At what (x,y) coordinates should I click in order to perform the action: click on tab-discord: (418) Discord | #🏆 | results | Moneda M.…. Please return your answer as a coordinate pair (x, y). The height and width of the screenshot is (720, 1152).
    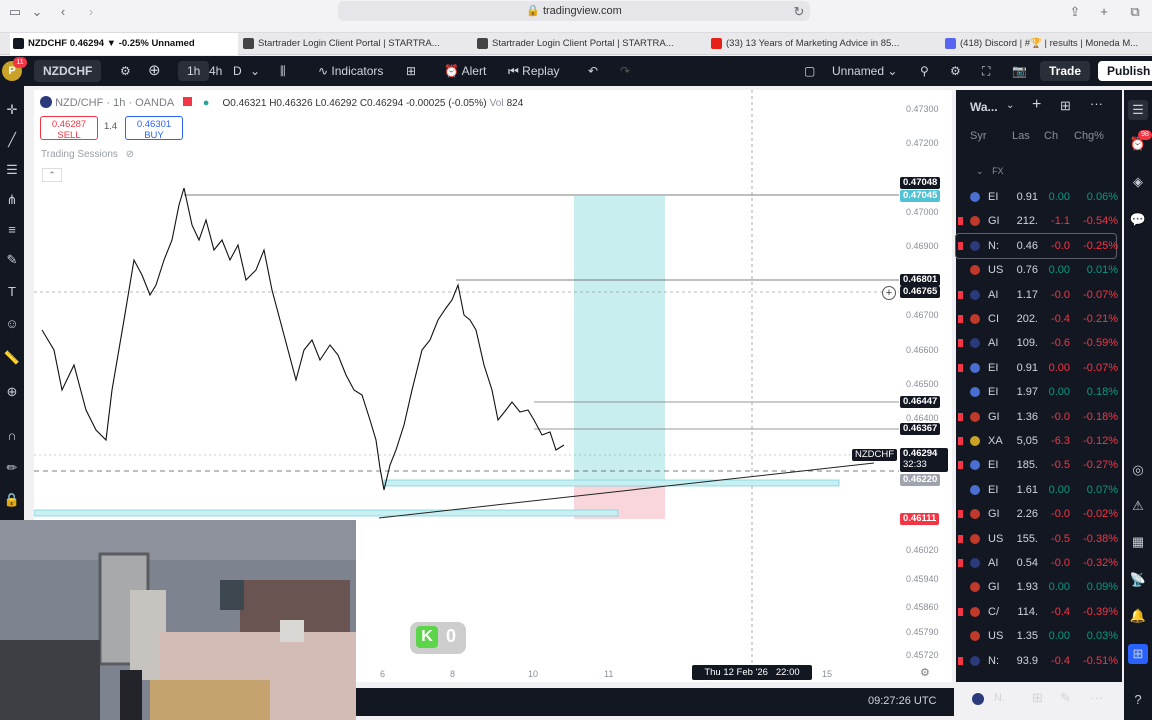
    Looking at the image, I should click on (1047, 44).